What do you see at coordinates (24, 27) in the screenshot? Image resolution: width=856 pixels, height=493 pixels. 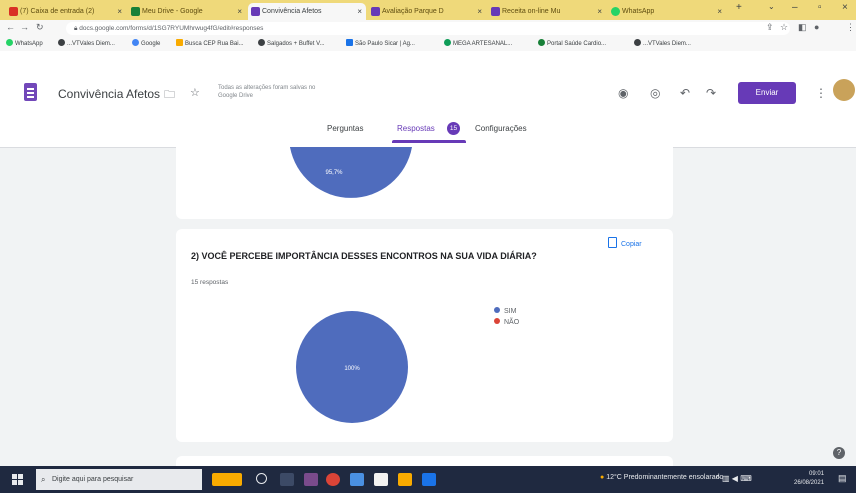 I see `forward-icon: →` at bounding box center [24, 27].